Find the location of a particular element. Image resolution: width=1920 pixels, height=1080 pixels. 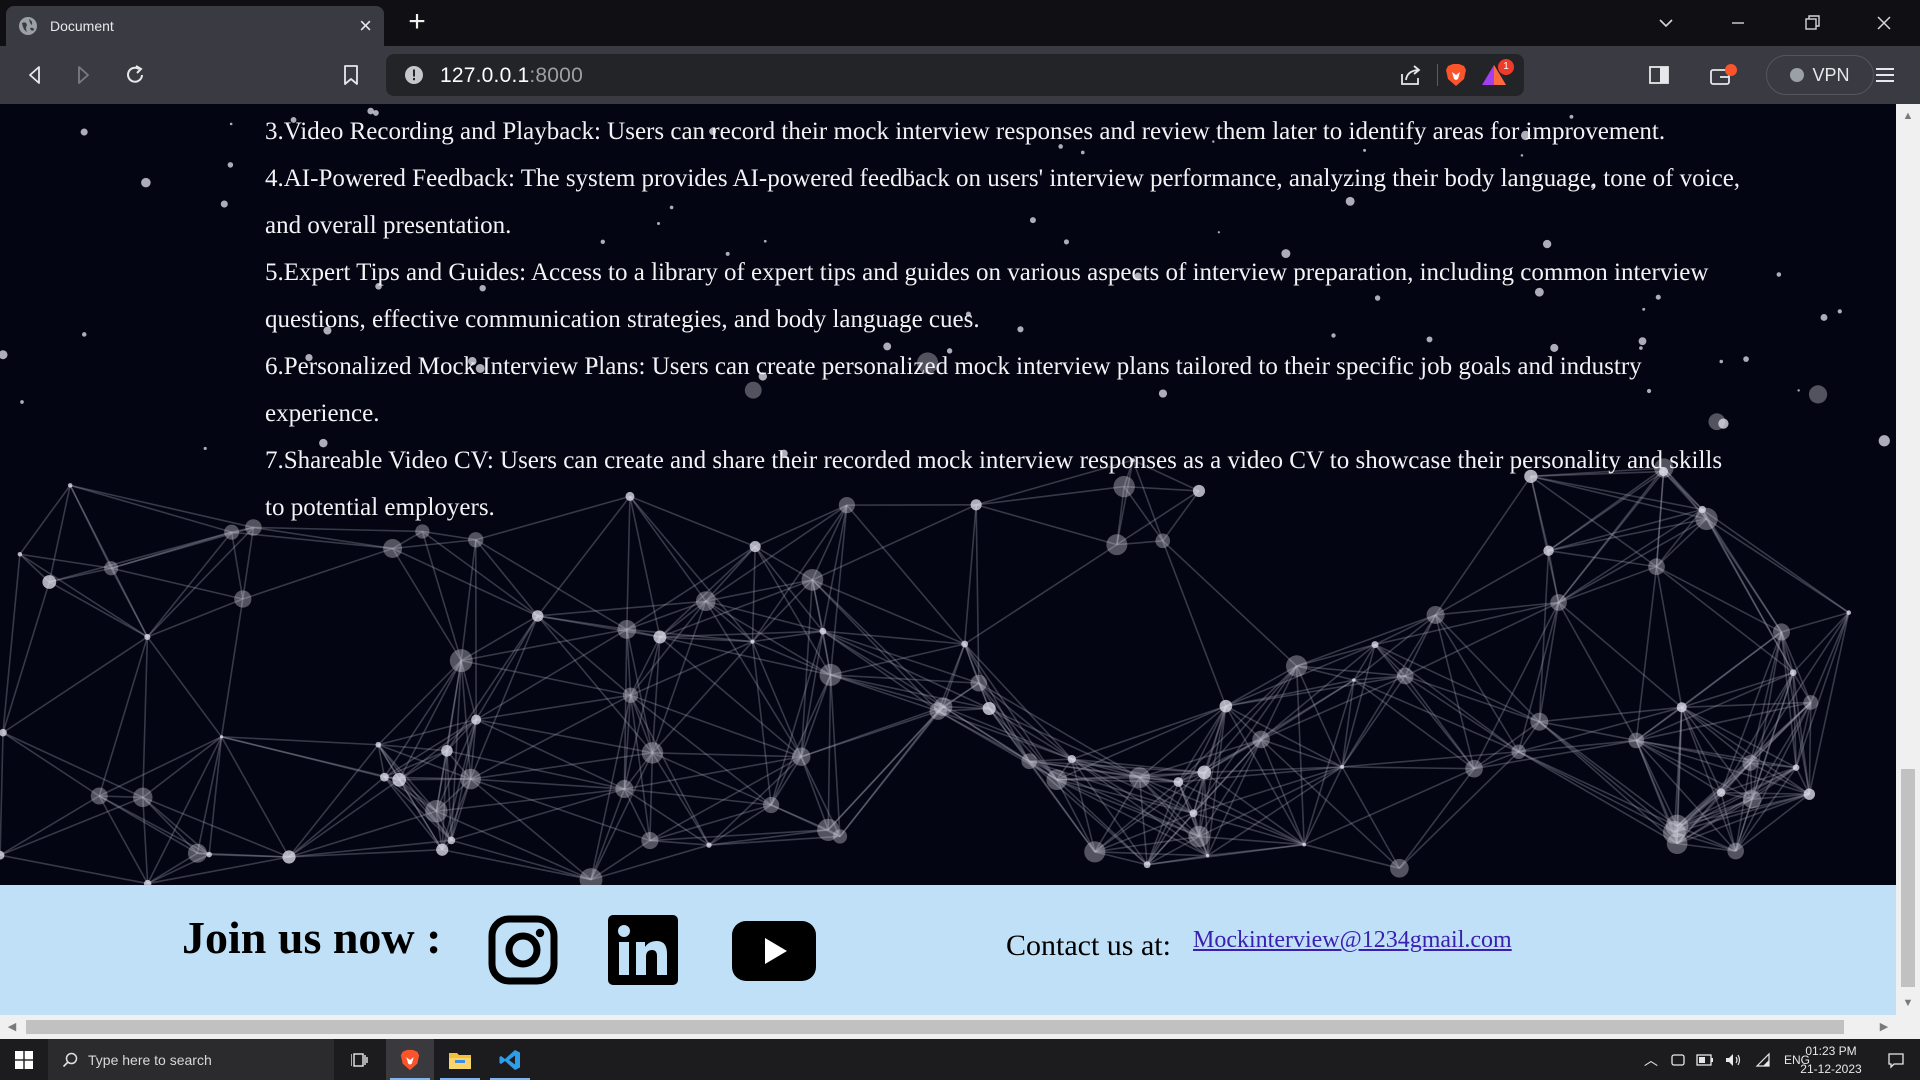

taskbar-brave-browser is located at coordinates (410, 1059).